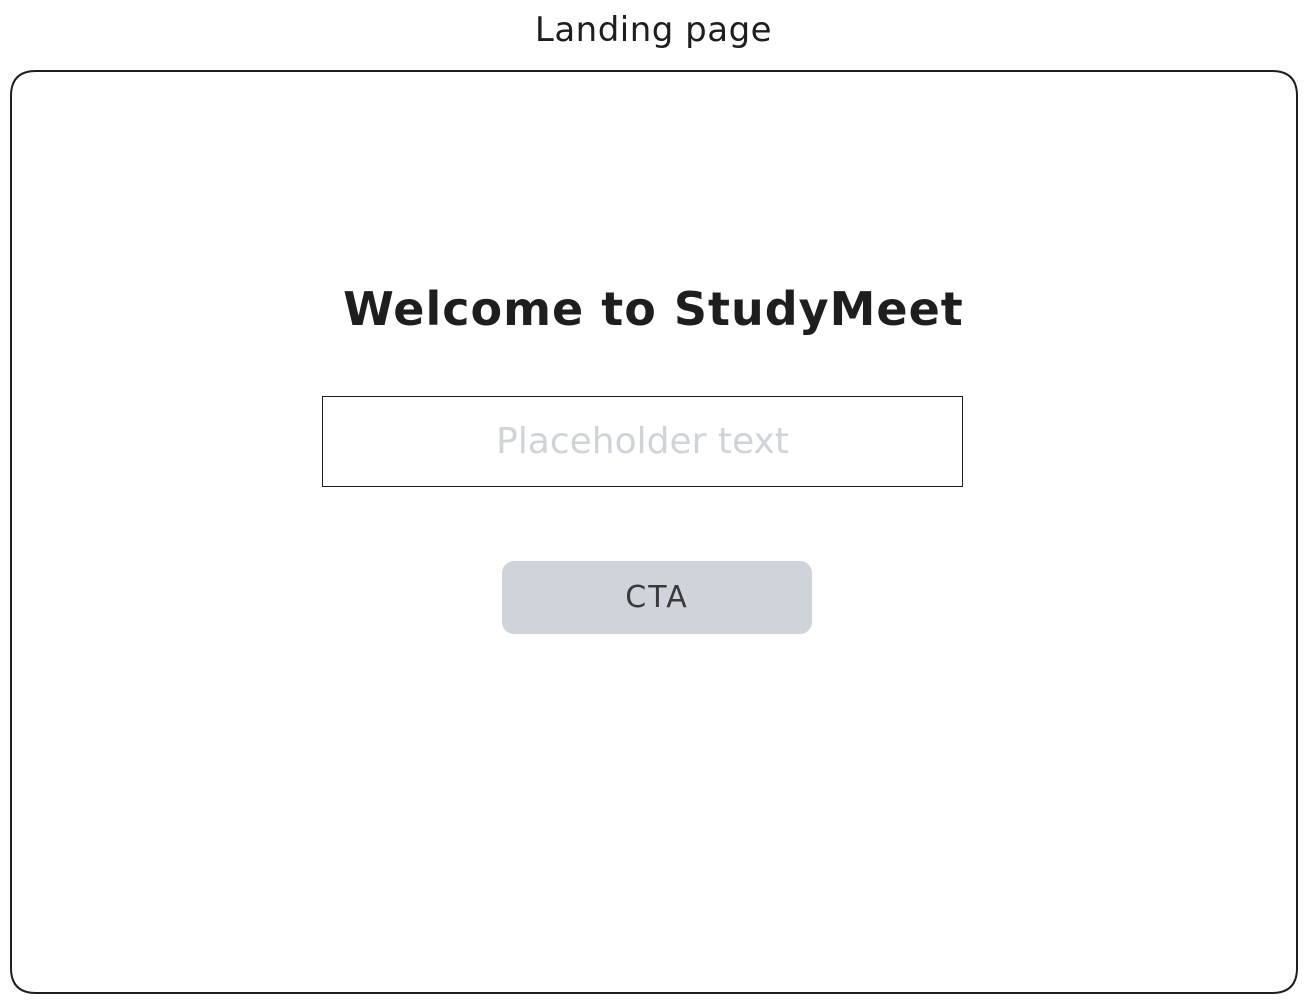 The height and width of the screenshot is (1002, 1307). What do you see at coordinates (657, 597) in the screenshot?
I see `cta-button: CTA` at bounding box center [657, 597].